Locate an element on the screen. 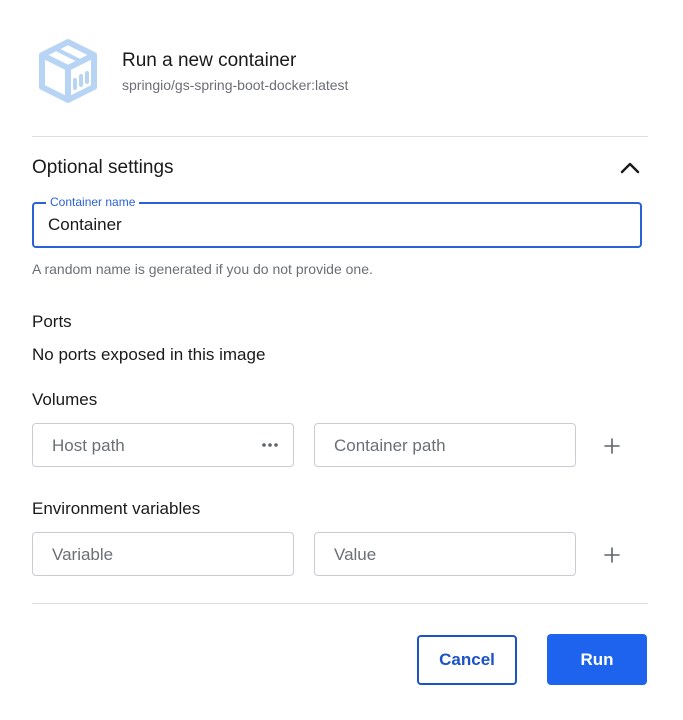 The width and height of the screenshot is (683, 720). image-name: springio/gs-spring-boot-docker:latest is located at coordinates (235, 85).